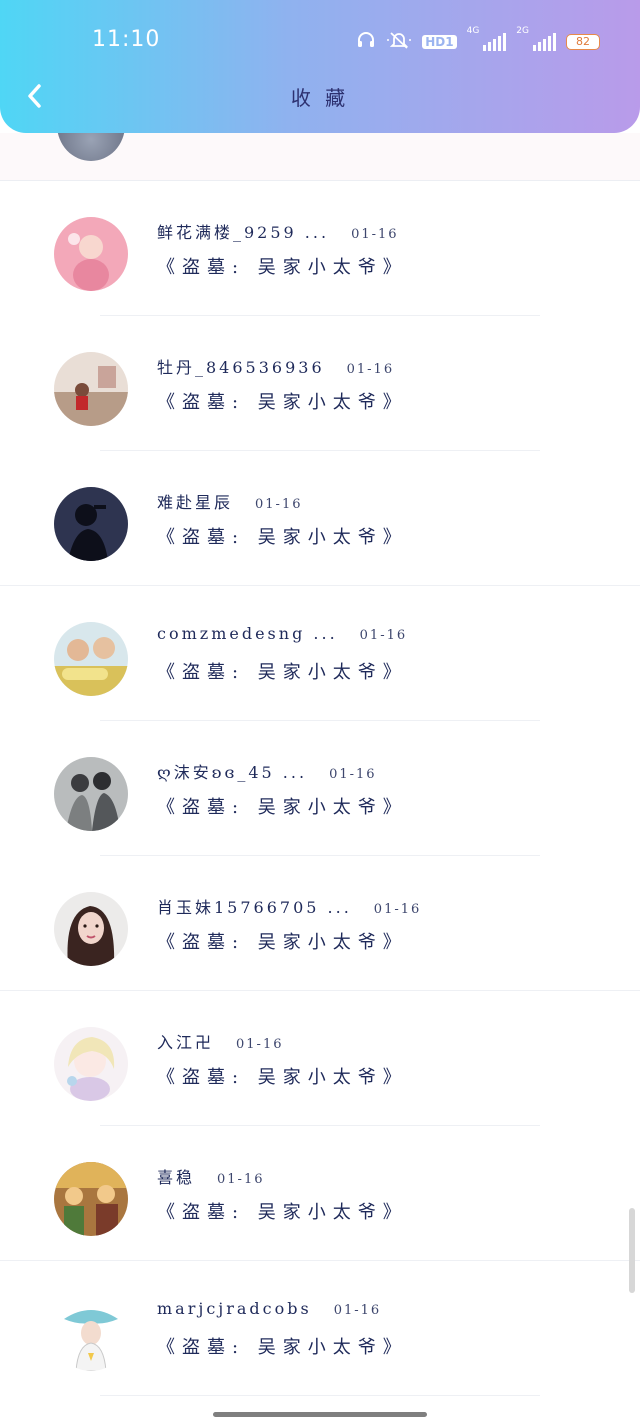 This screenshot has height=1422, width=640. What do you see at coordinates (478, 40) in the screenshot?
I see `status-icons: HD1 4G 2G 82` at bounding box center [478, 40].